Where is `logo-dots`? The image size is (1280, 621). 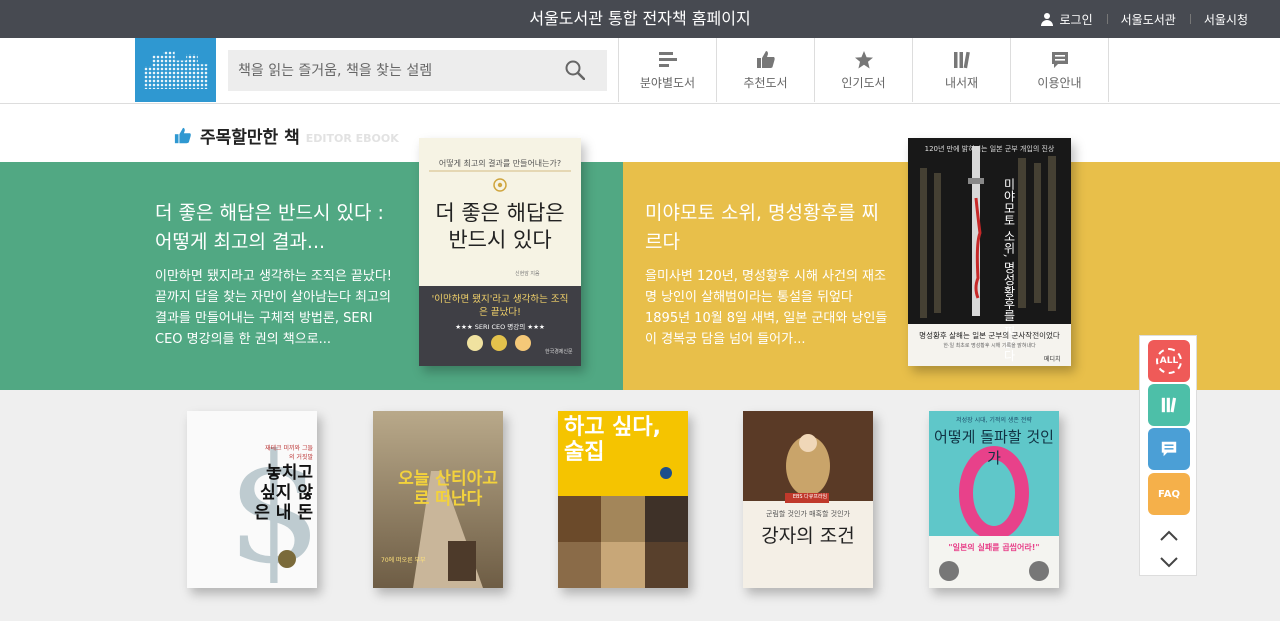
logo-dots is located at coordinates (176, 70).